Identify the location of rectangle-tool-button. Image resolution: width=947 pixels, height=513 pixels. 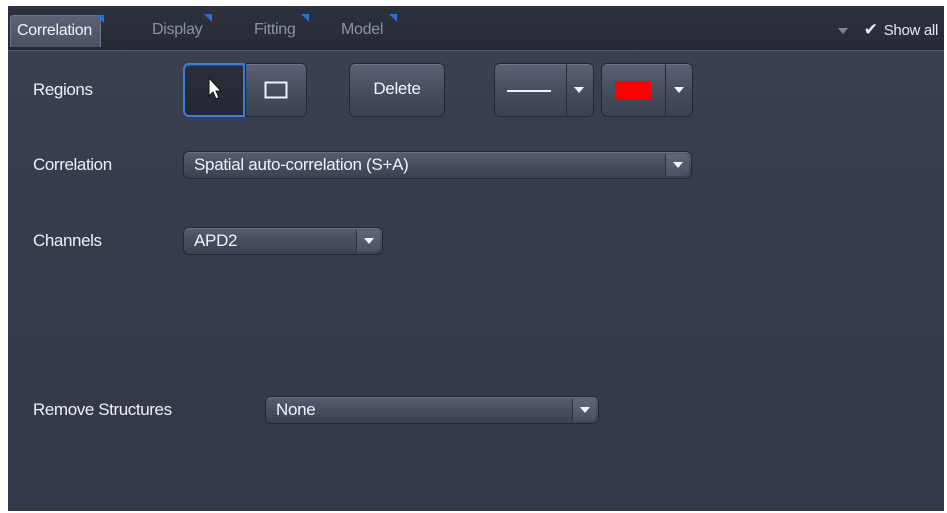
(276, 90).